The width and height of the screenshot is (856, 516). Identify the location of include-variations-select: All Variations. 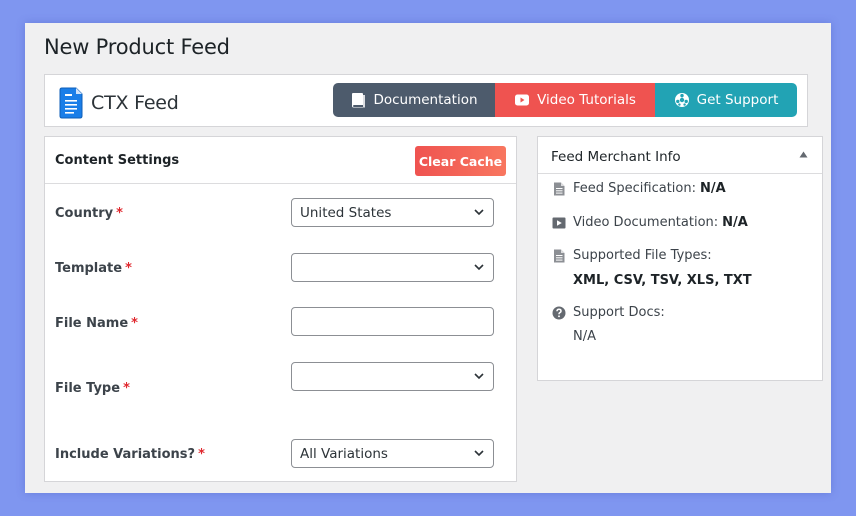
(392, 453).